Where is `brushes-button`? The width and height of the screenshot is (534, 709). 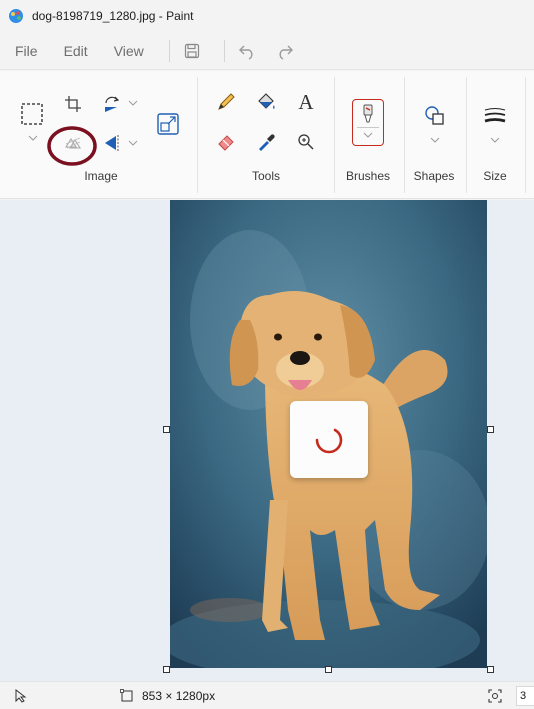
brushes-button is located at coordinates (368, 122).